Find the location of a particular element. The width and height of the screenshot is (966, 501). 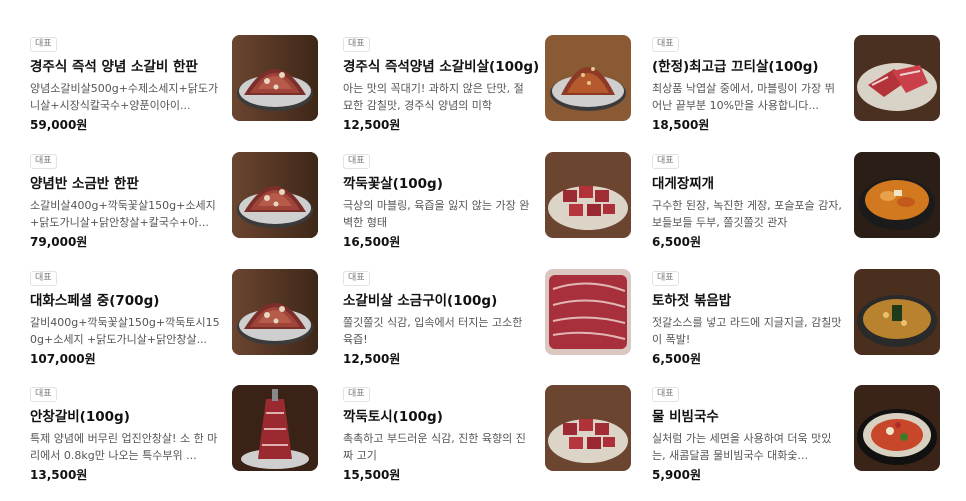

menu-item-price: 13,500원 is located at coordinates (59, 475).